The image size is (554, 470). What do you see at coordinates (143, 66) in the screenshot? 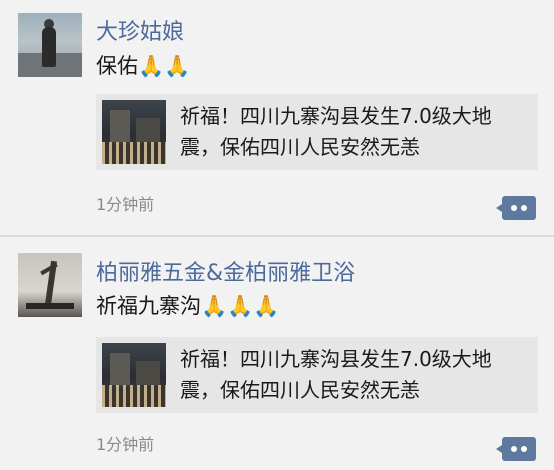
I see `post-message: 保佑🙏🙏` at bounding box center [143, 66].